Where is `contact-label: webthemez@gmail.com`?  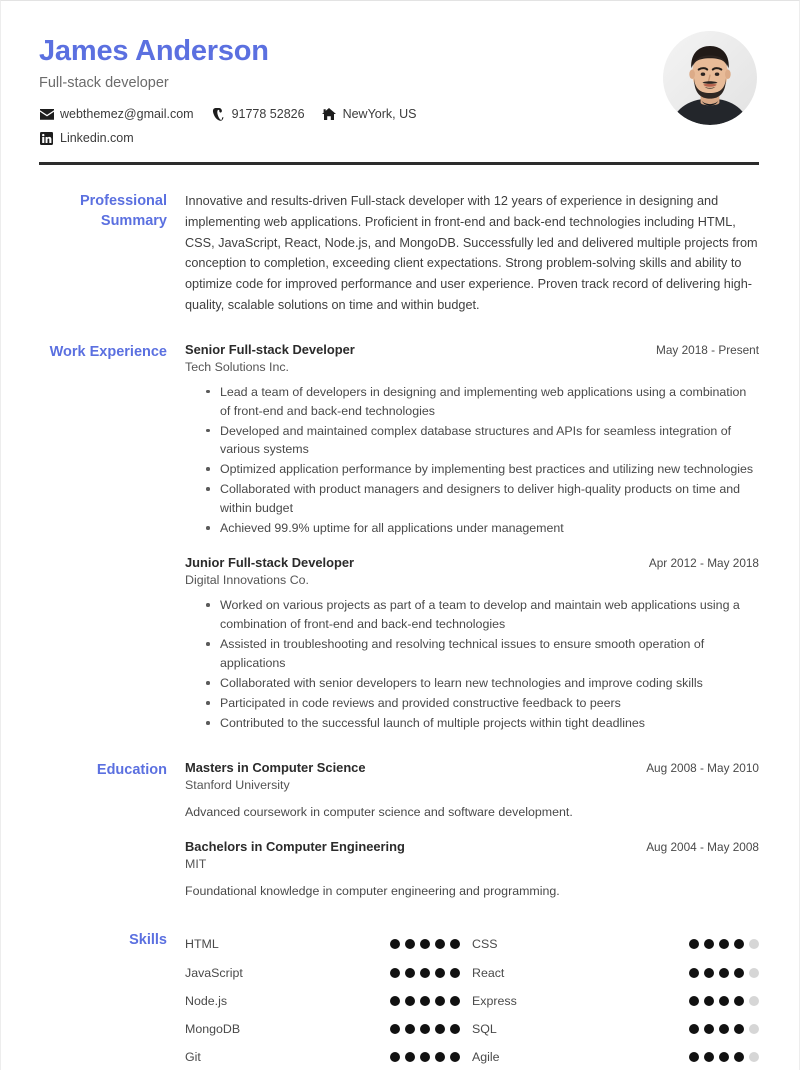 contact-label: webthemez@gmail.com is located at coordinates (127, 114).